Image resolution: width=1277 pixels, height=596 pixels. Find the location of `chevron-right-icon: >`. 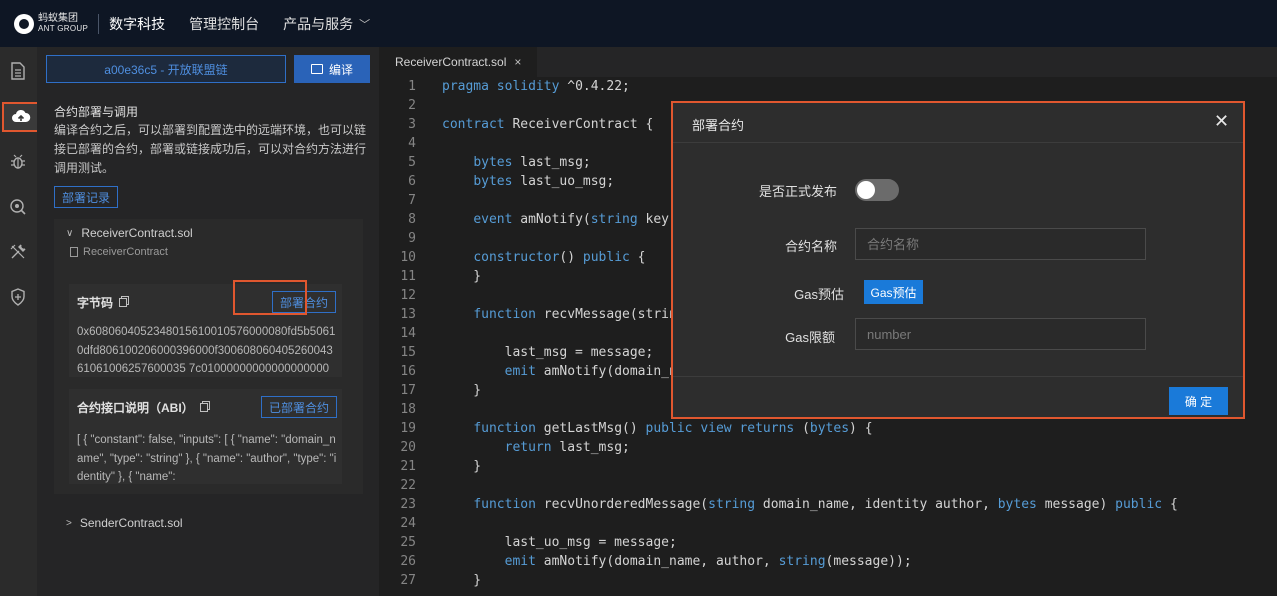

chevron-right-icon: > is located at coordinates (69, 523).